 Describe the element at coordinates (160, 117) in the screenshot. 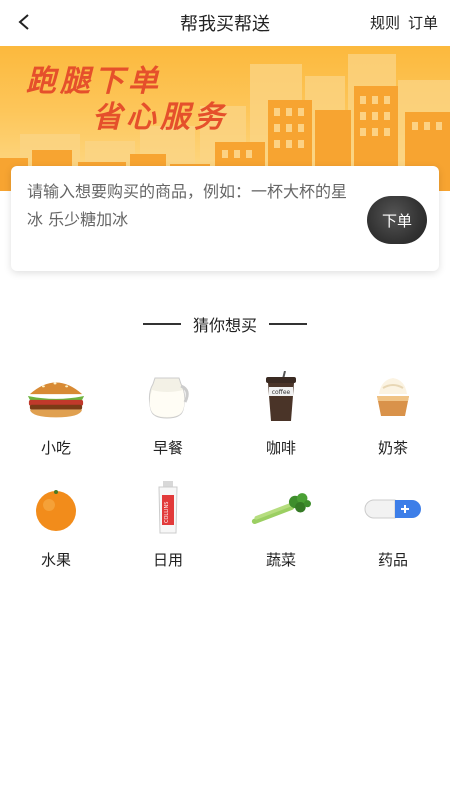

I see `banner-slogan-line2: 省心服务` at that location.